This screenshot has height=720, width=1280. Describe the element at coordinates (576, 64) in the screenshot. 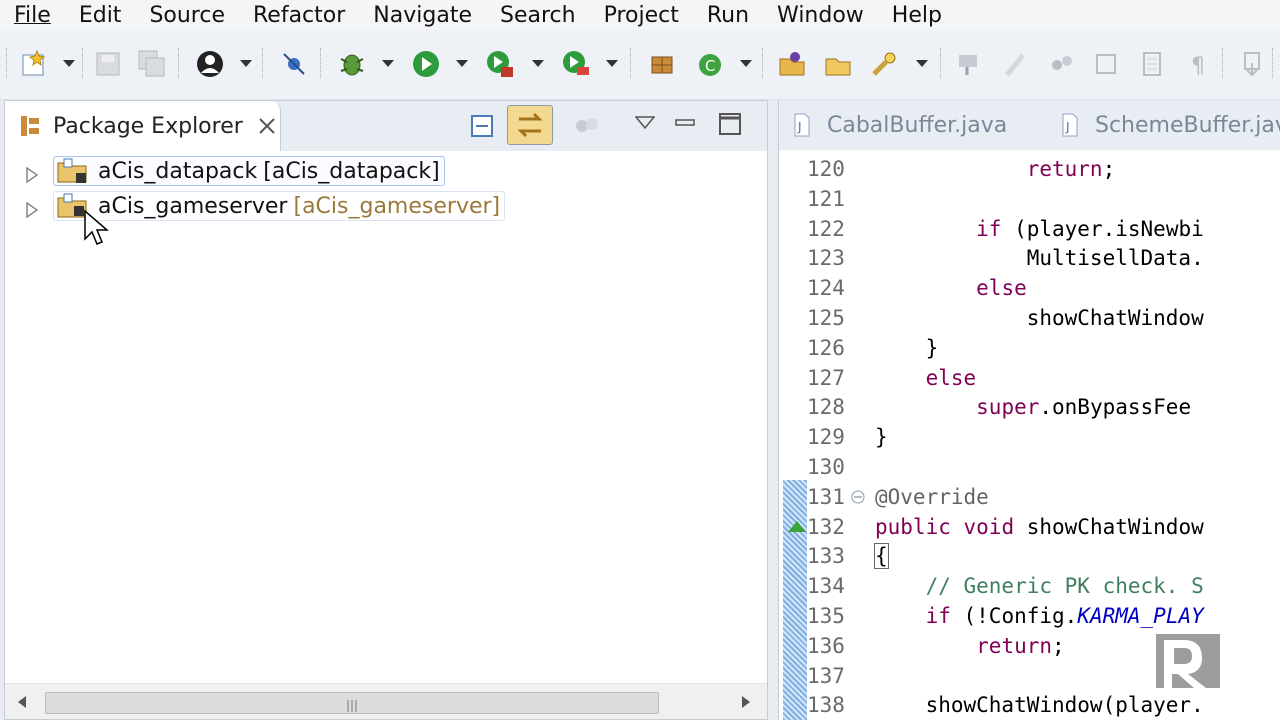

I see `external-tools-icon` at that location.